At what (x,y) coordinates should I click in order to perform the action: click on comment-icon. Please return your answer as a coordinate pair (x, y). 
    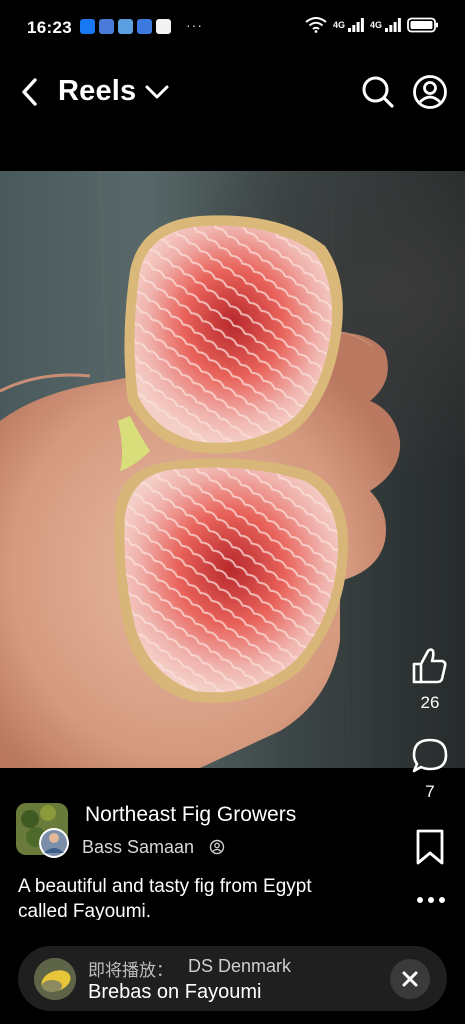
    Looking at the image, I should click on (430, 756).